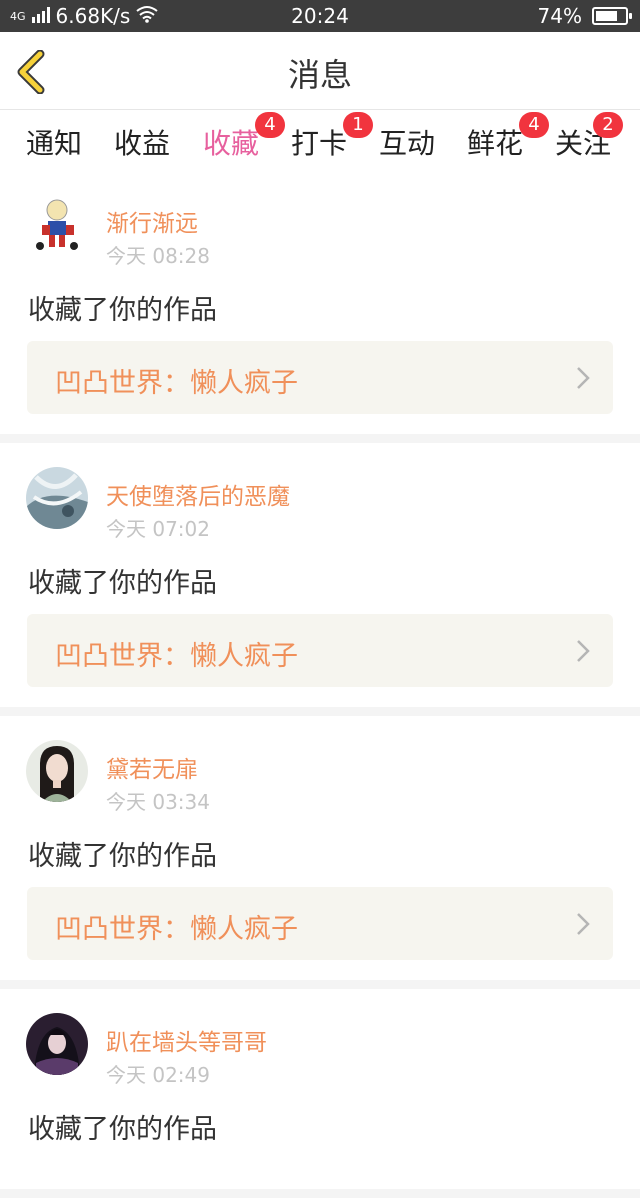 The height and width of the screenshot is (1198, 640). What do you see at coordinates (606, 16) in the screenshot?
I see `battery-fill` at bounding box center [606, 16].